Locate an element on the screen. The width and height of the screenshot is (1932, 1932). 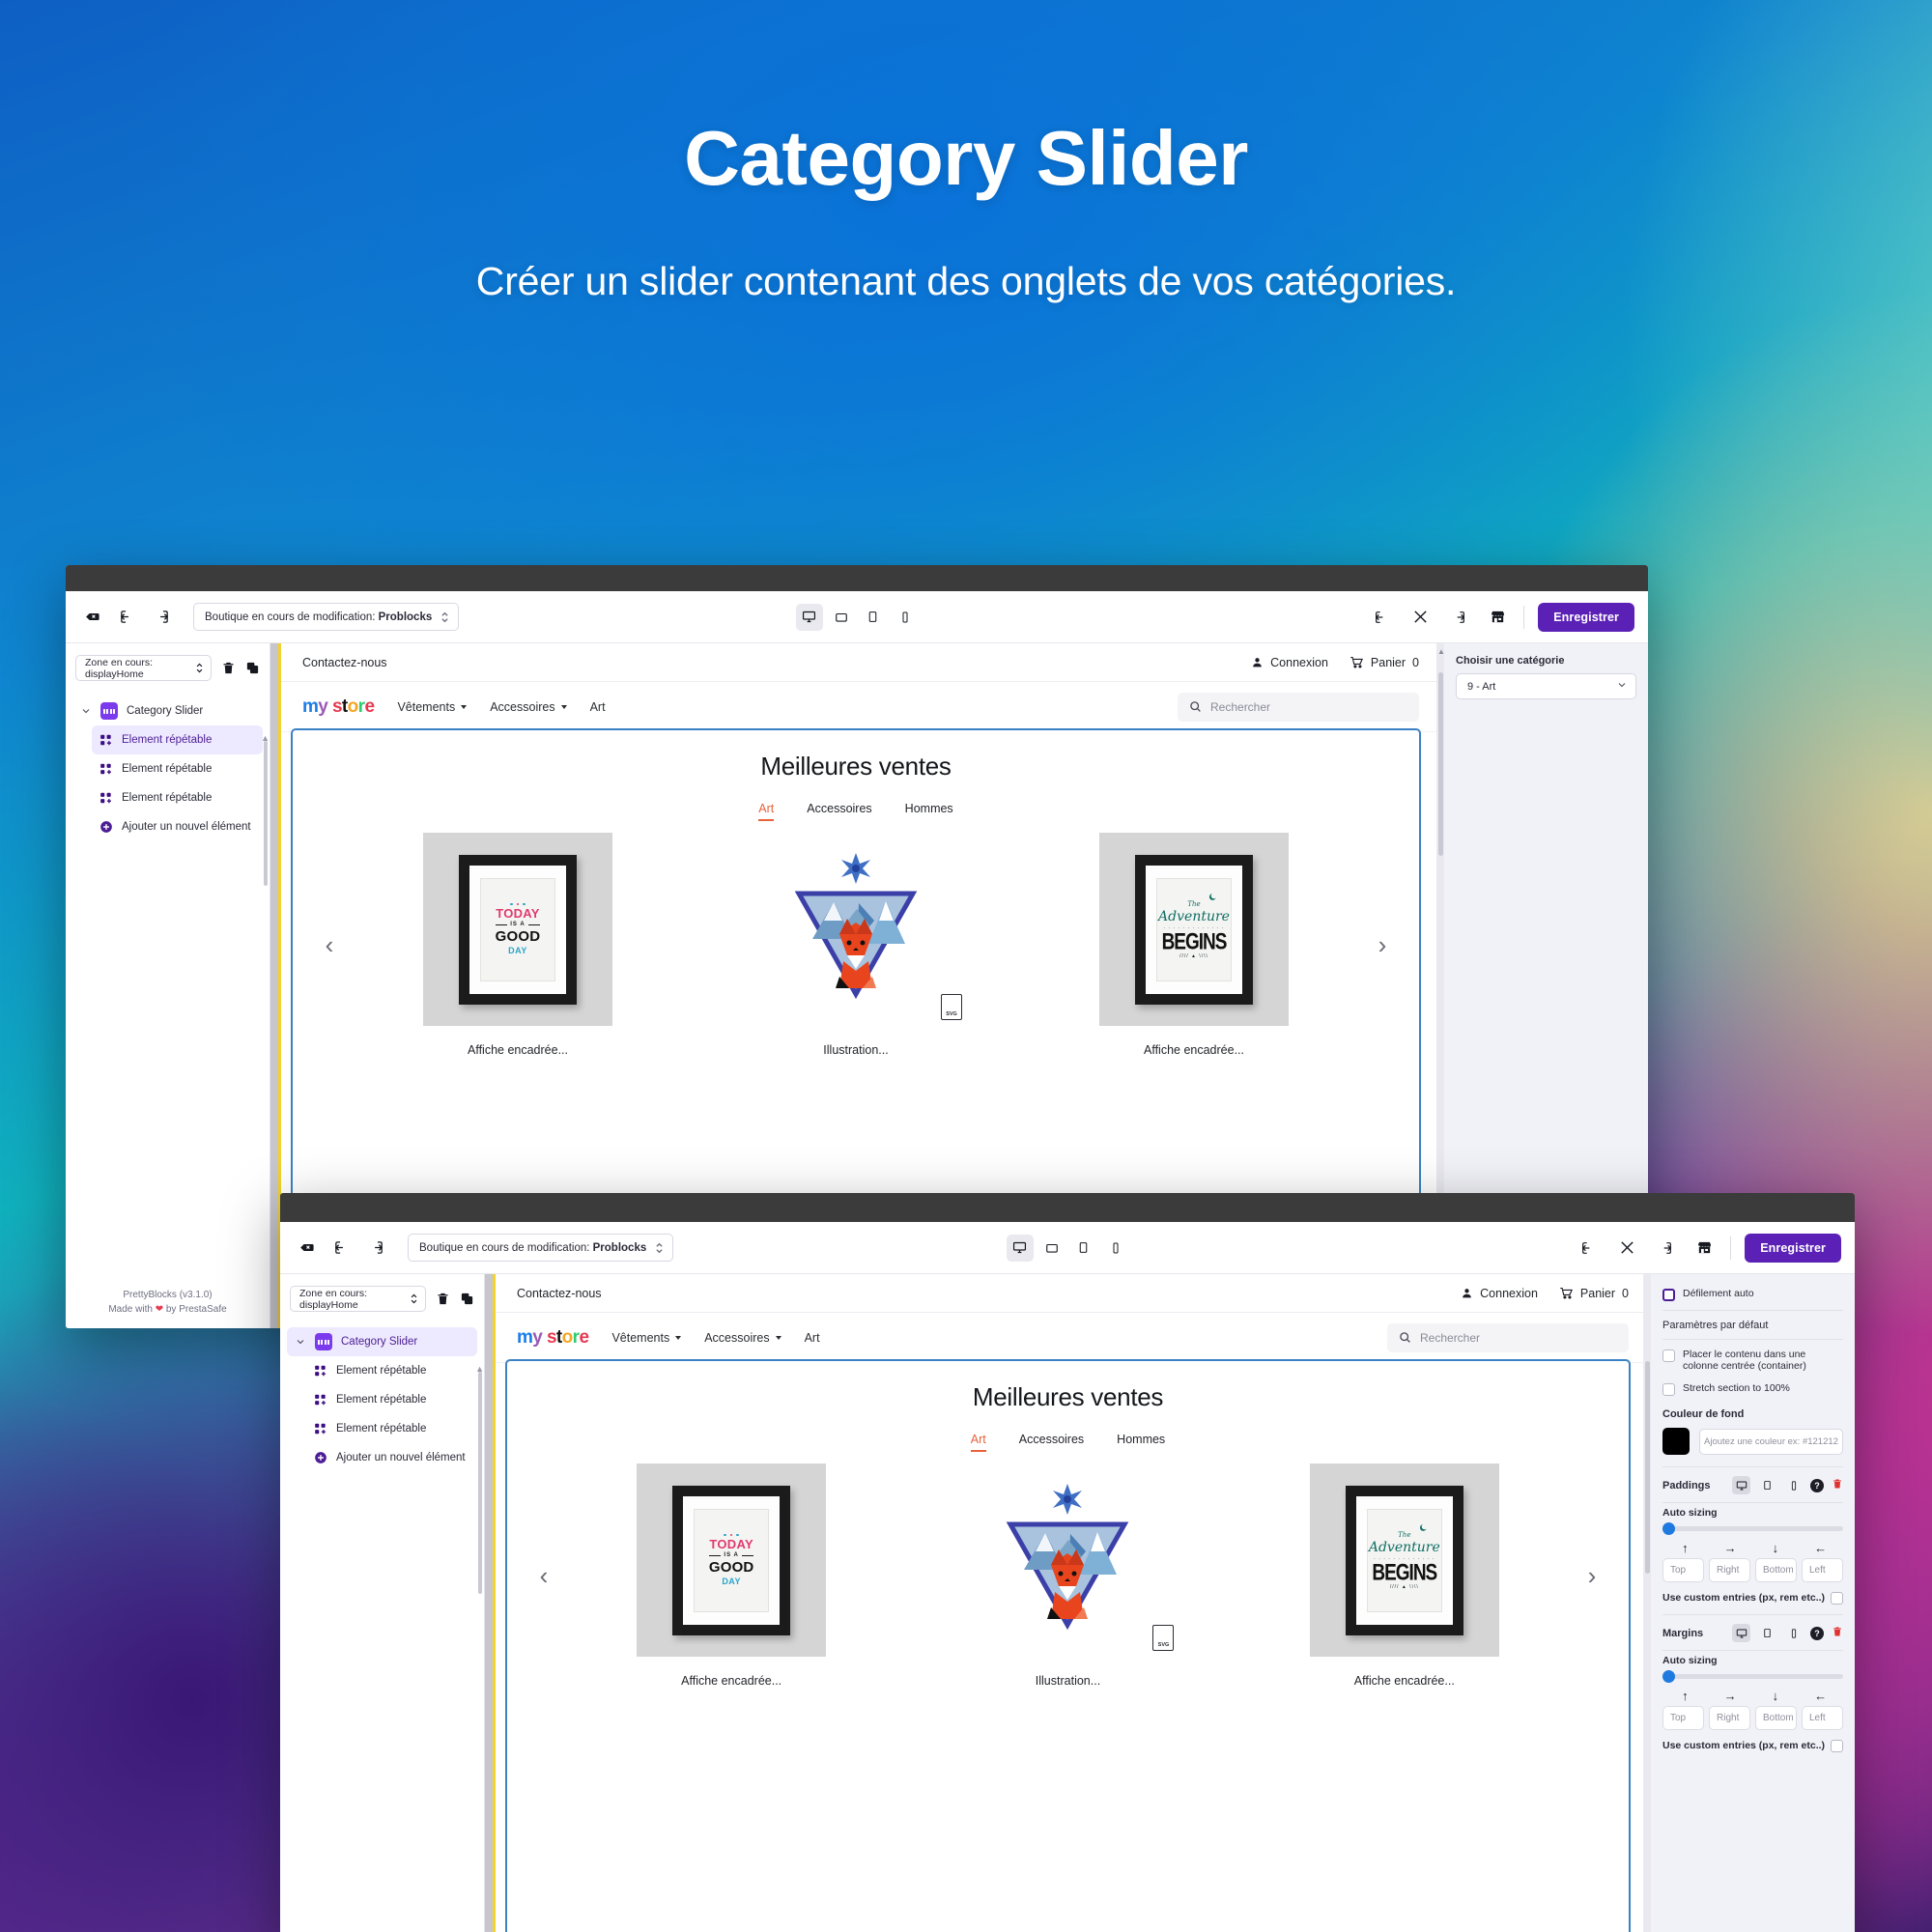
stretch-checkbox is located at coordinates (1668, 1389).